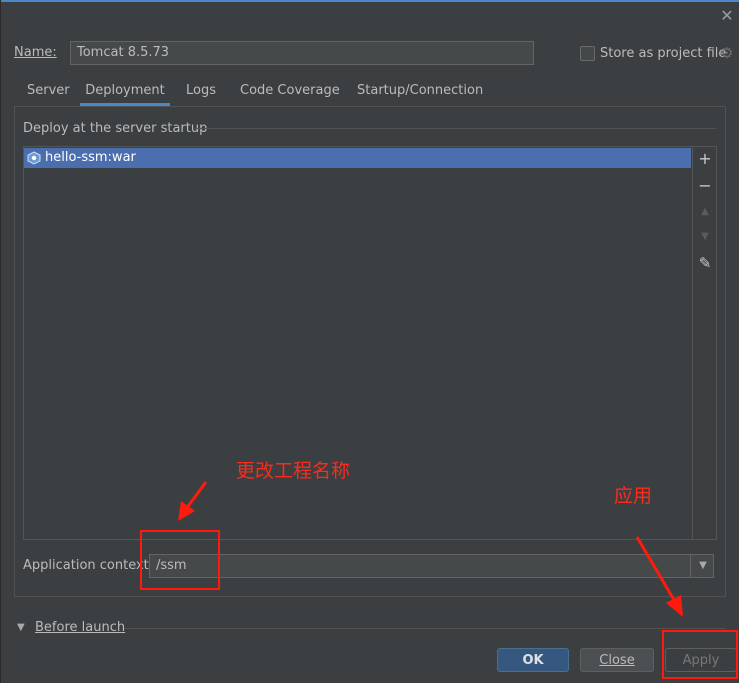 This screenshot has height=683, width=739. What do you see at coordinates (659, 576) in the screenshot?
I see `arrow-to-apply` at bounding box center [659, 576].